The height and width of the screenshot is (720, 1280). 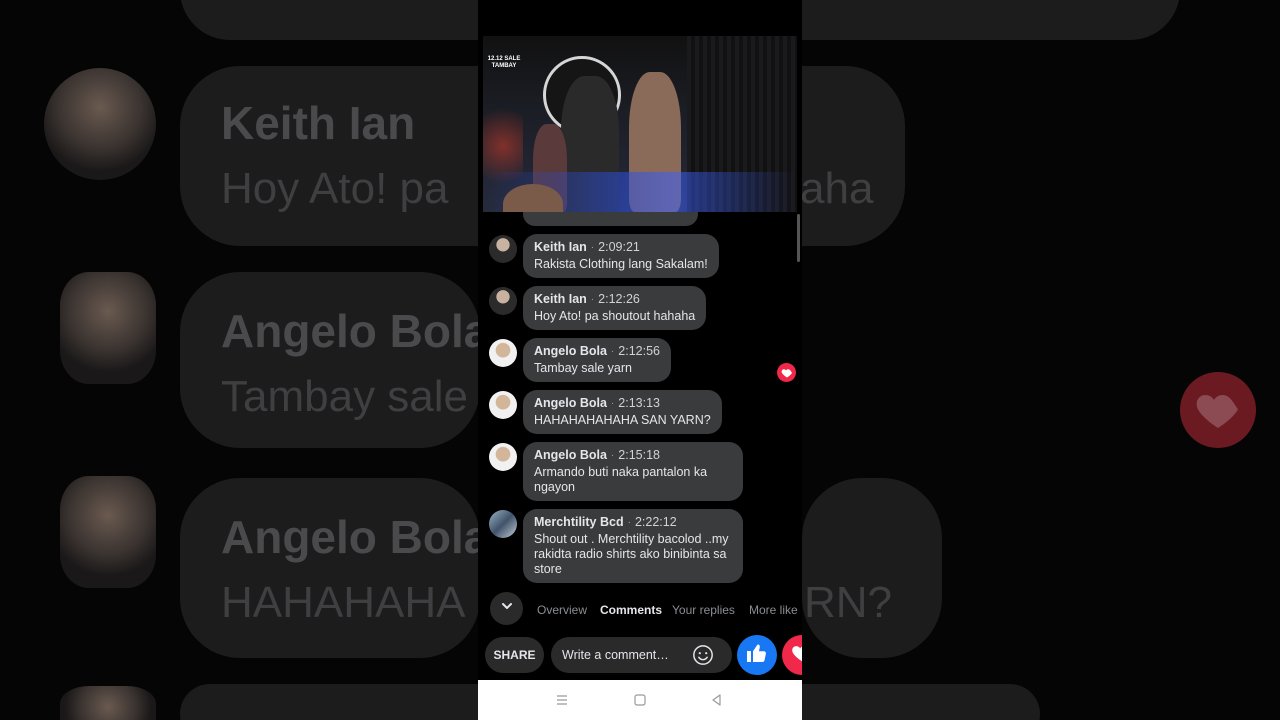 What do you see at coordinates (343, 602) in the screenshot?
I see `bg-msg-3: HAHAHAHA` at bounding box center [343, 602].